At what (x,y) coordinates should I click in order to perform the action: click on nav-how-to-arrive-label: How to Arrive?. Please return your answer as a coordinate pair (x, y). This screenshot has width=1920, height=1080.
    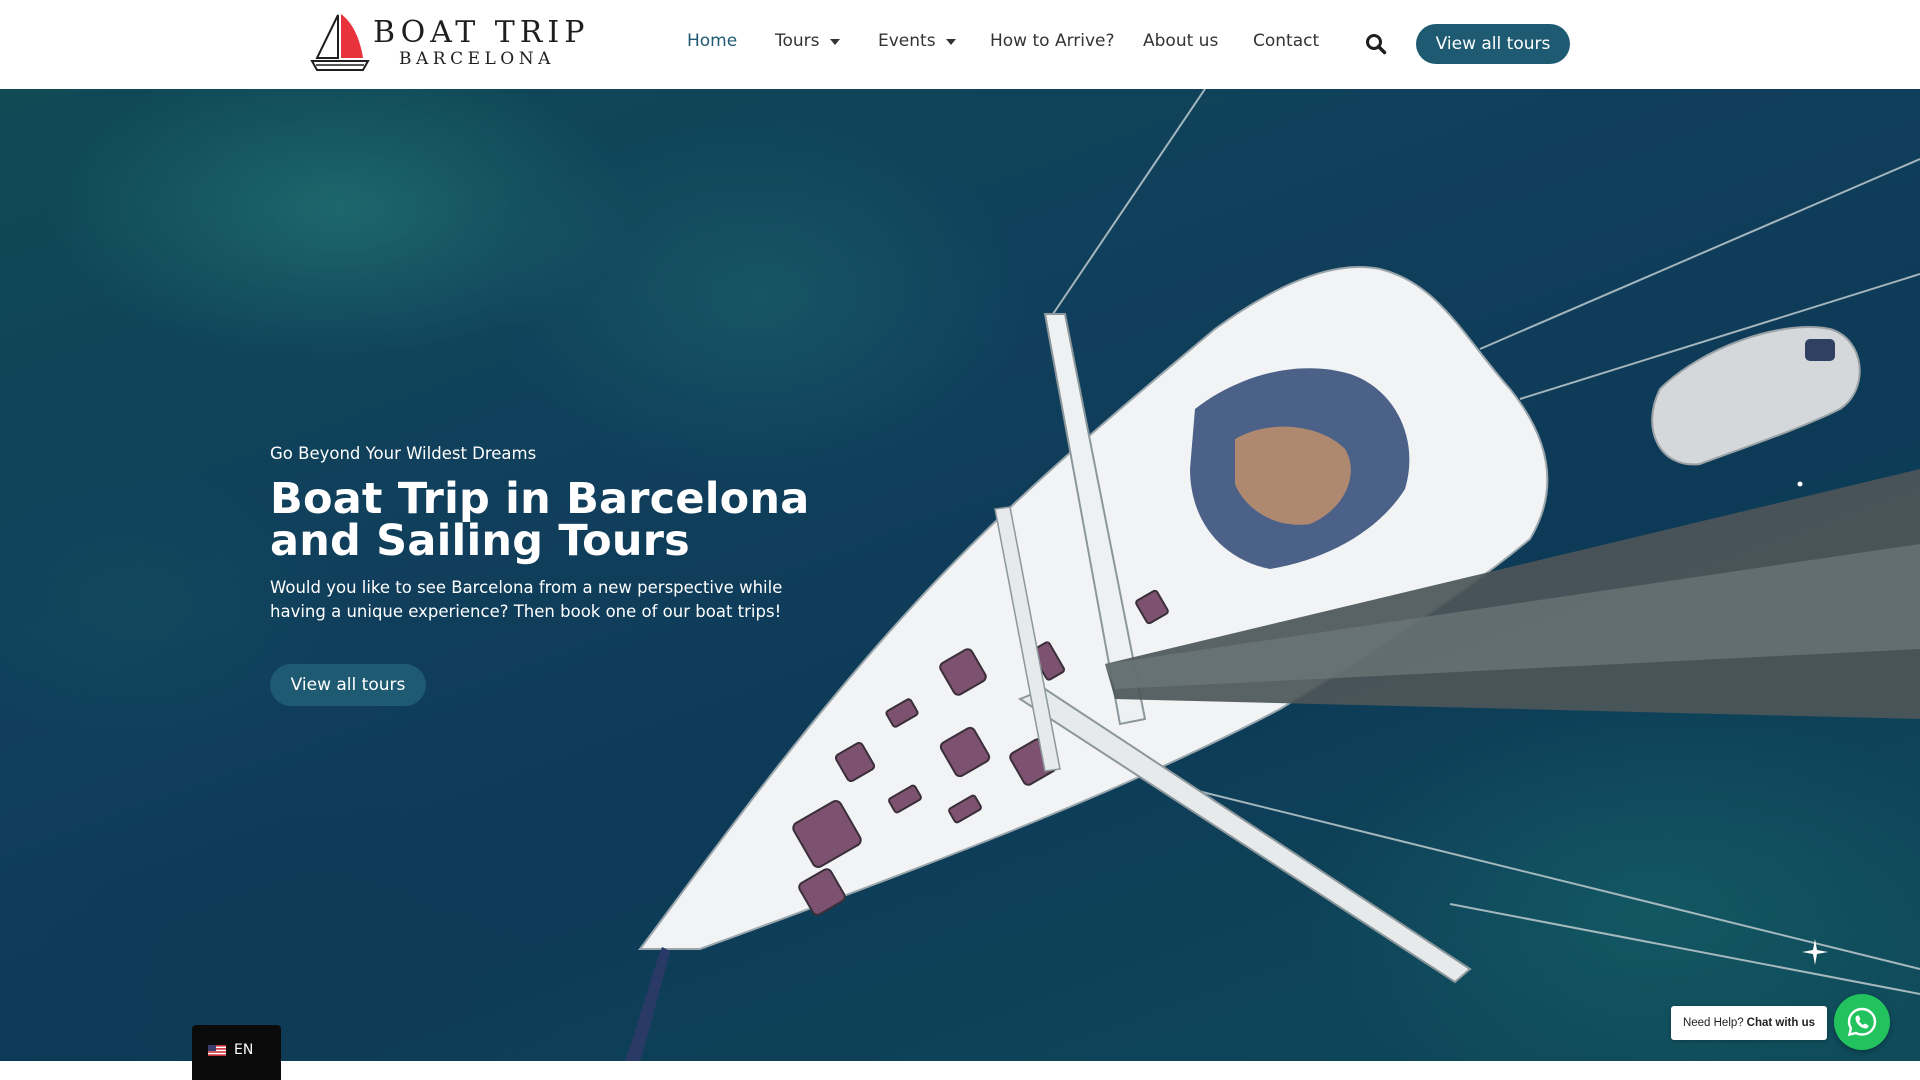
    Looking at the image, I should click on (1052, 41).